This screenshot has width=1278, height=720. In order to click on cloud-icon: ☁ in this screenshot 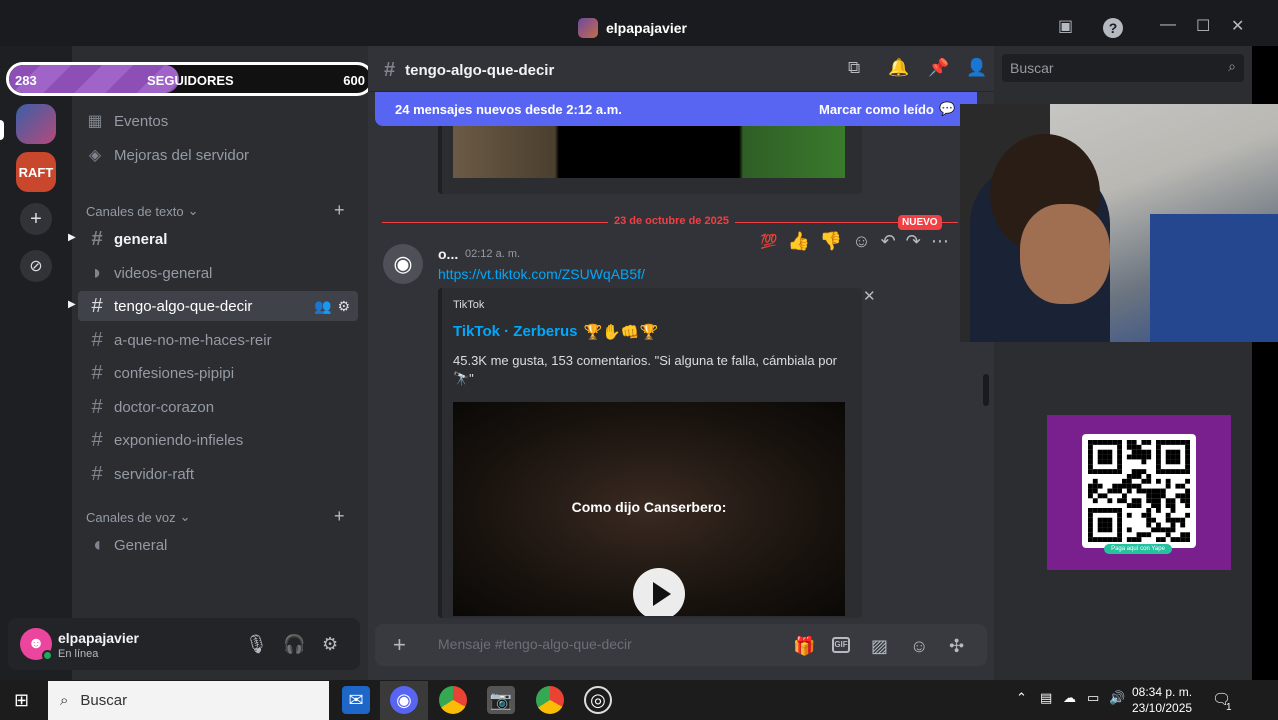, I will do `click(1069, 698)`.